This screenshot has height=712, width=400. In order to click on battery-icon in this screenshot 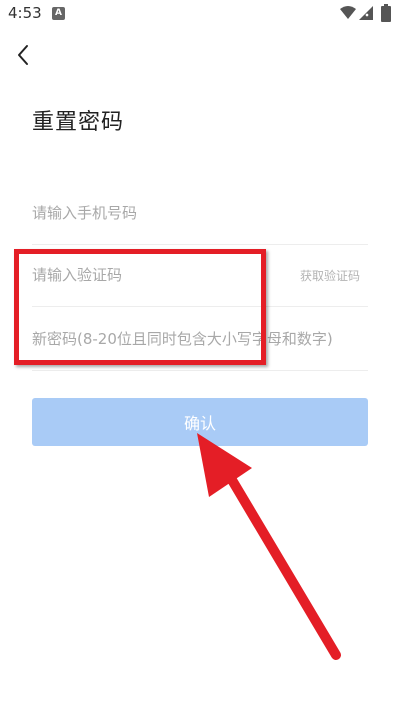, I will do `click(386, 13)`.